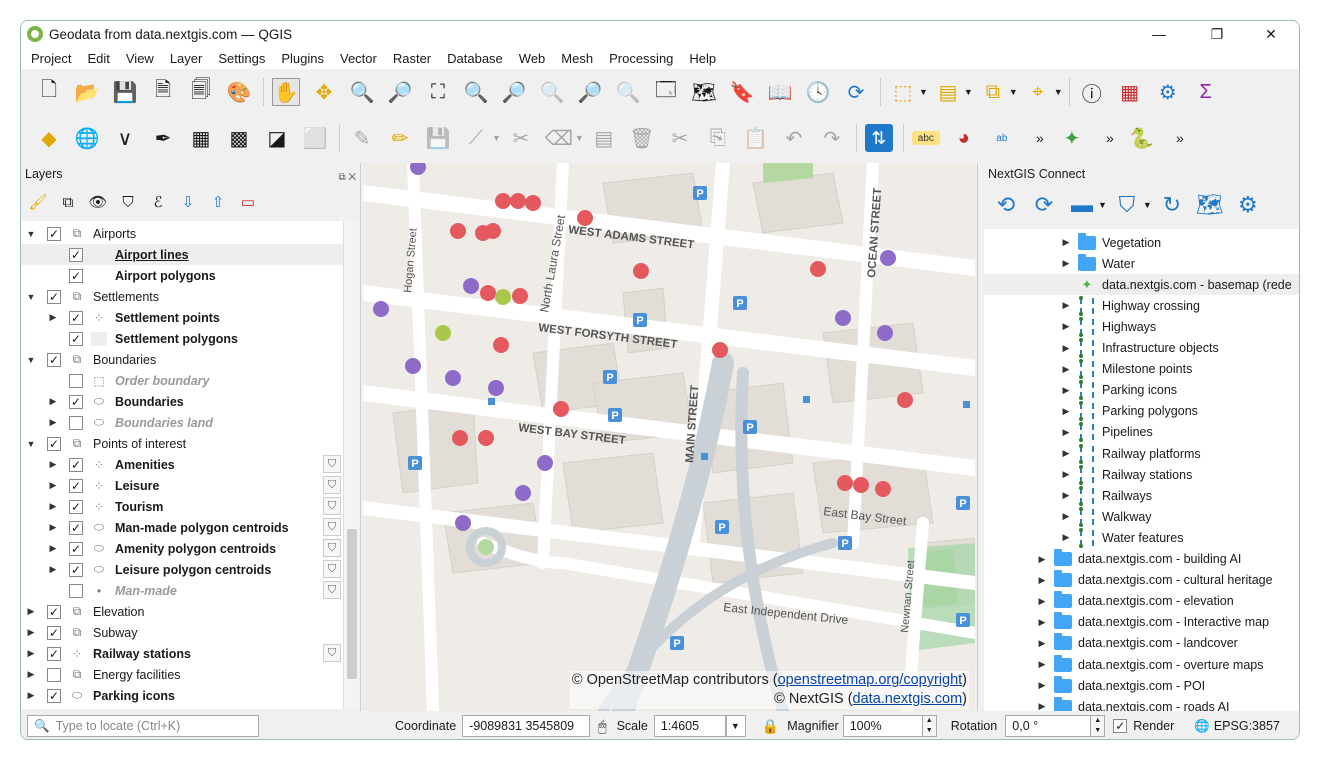  What do you see at coordinates (628, 92) in the screenshot?
I see `zoom-next-icon: 🔍` at bounding box center [628, 92].